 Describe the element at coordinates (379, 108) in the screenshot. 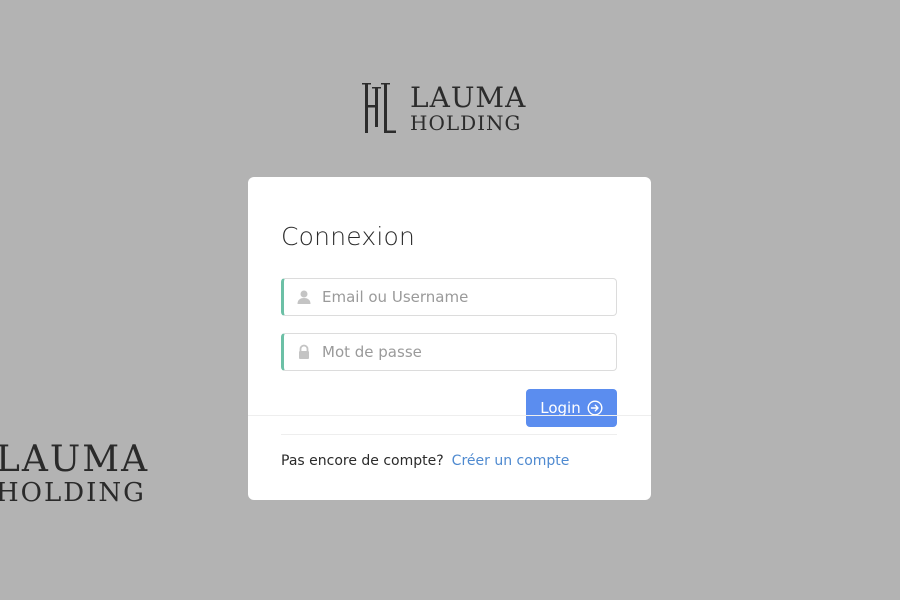

I see `hl-monogram-icon` at that location.